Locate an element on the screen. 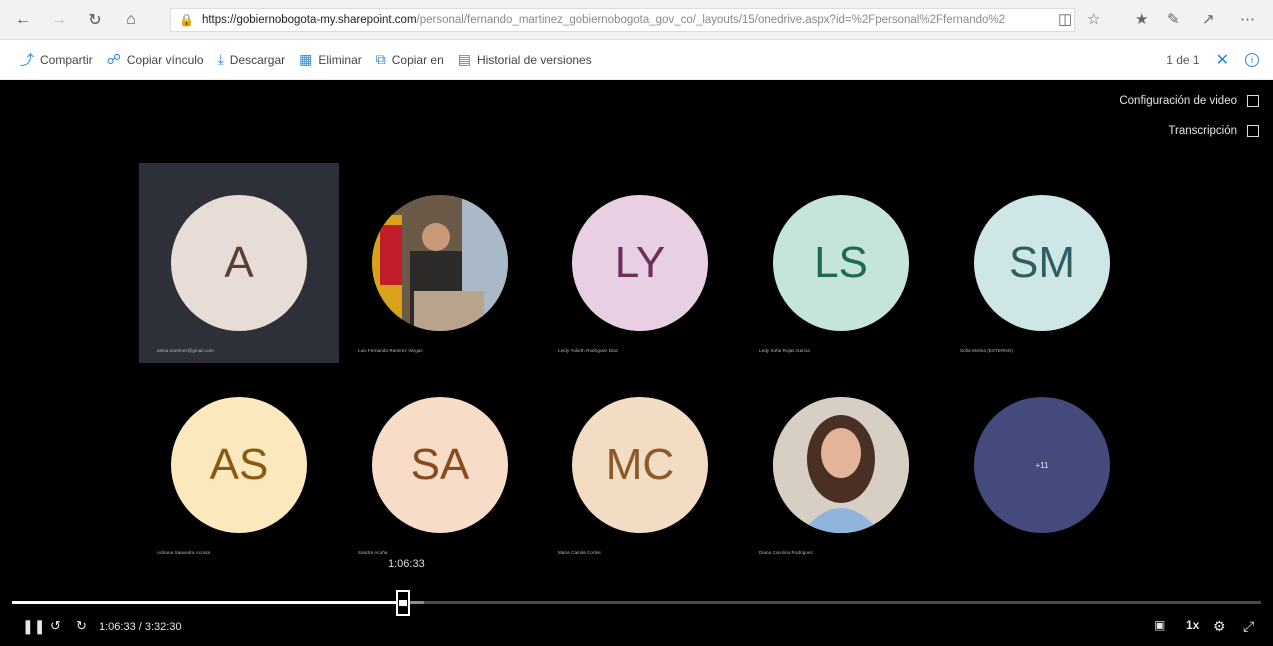  share-button: ⤴ Compartir is located at coordinates (56, 60).